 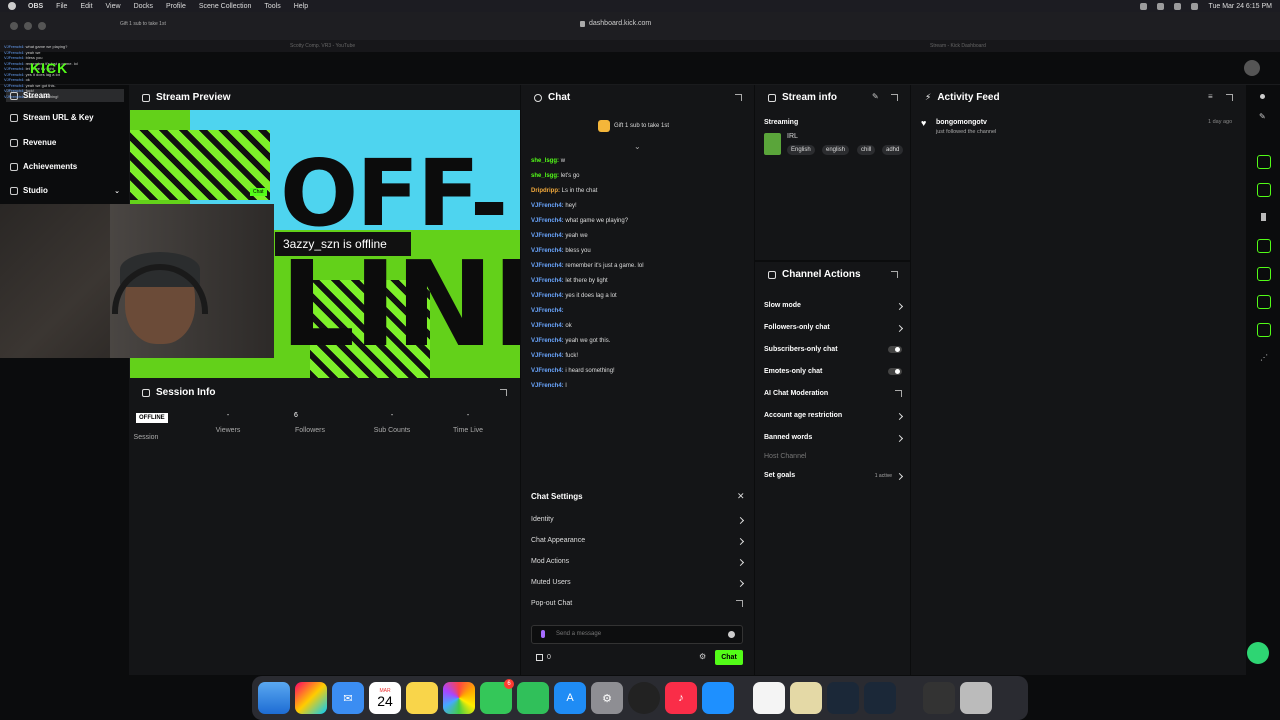 I want to click on tag: adhd, so click(x=893, y=150).